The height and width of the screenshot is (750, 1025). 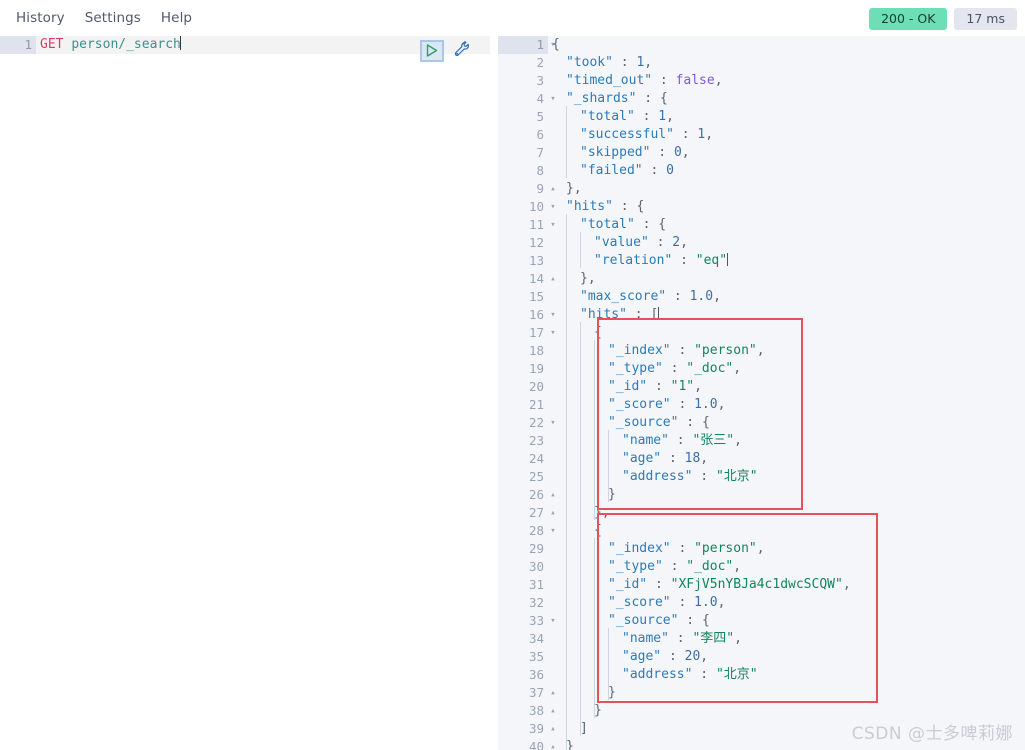 What do you see at coordinates (40, 18) in the screenshot?
I see `menu-item-history: History` at bounding box center [40, 18].